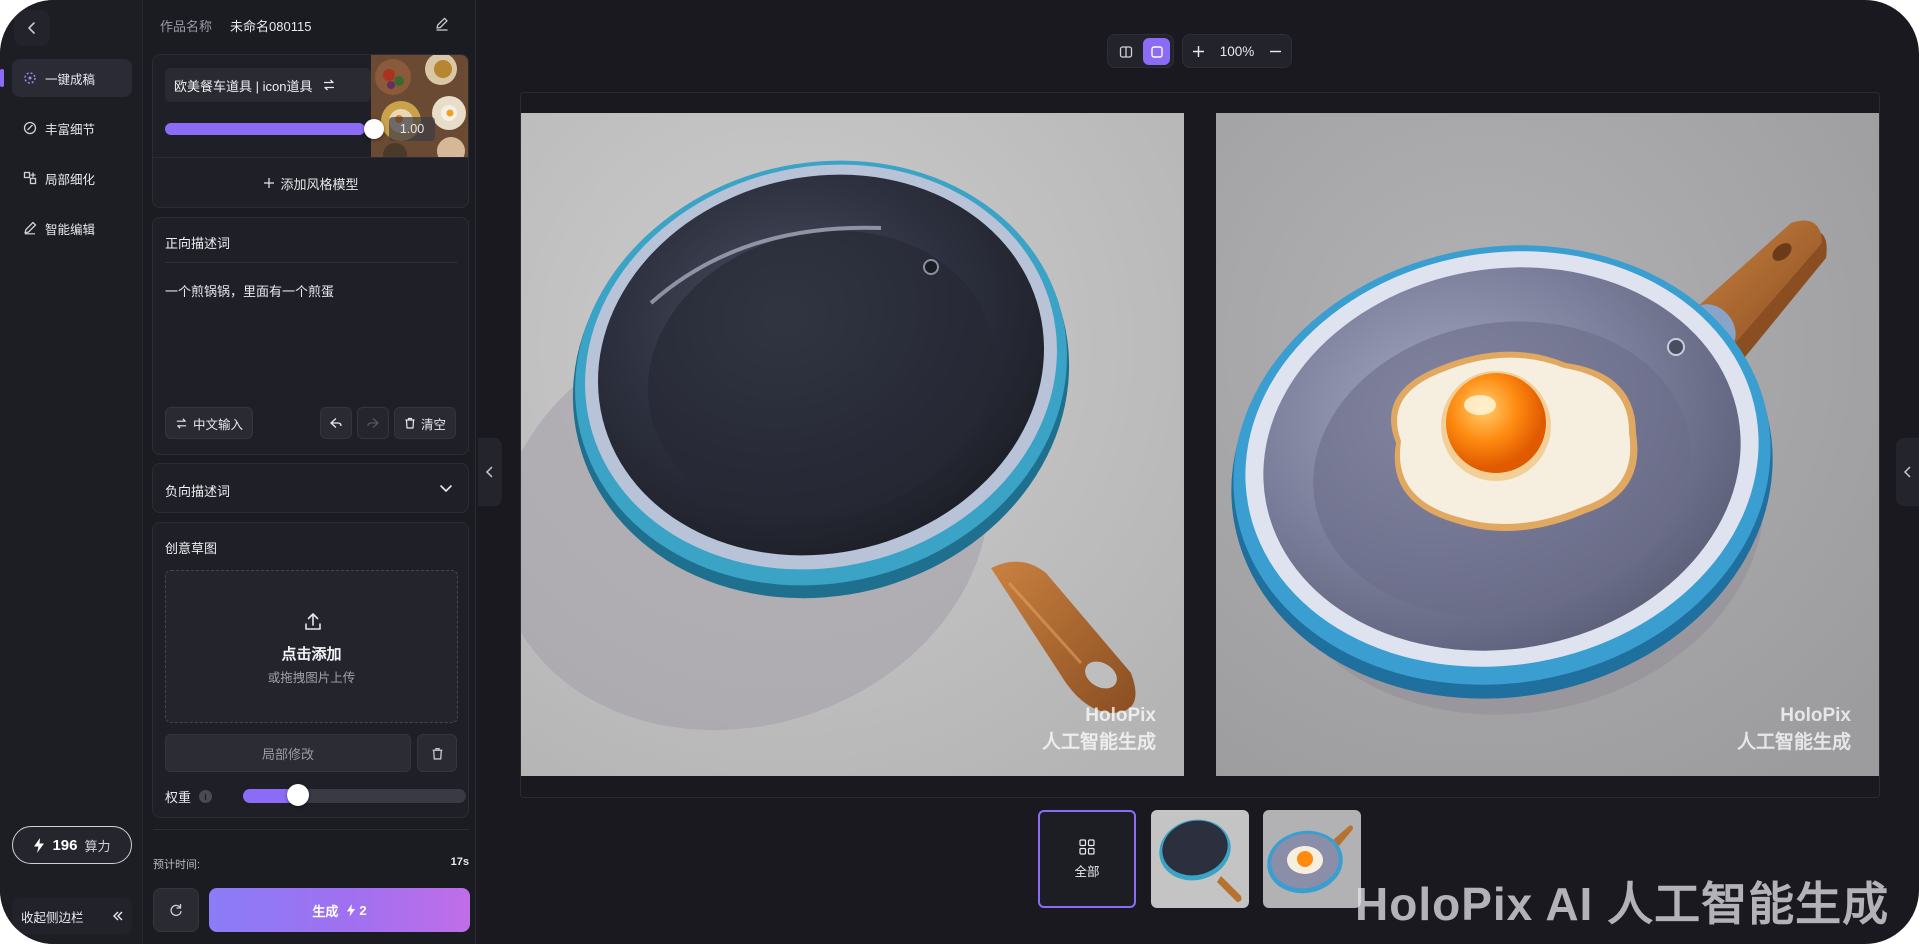  I want to click on style-strength-slider, so click(265, 129).